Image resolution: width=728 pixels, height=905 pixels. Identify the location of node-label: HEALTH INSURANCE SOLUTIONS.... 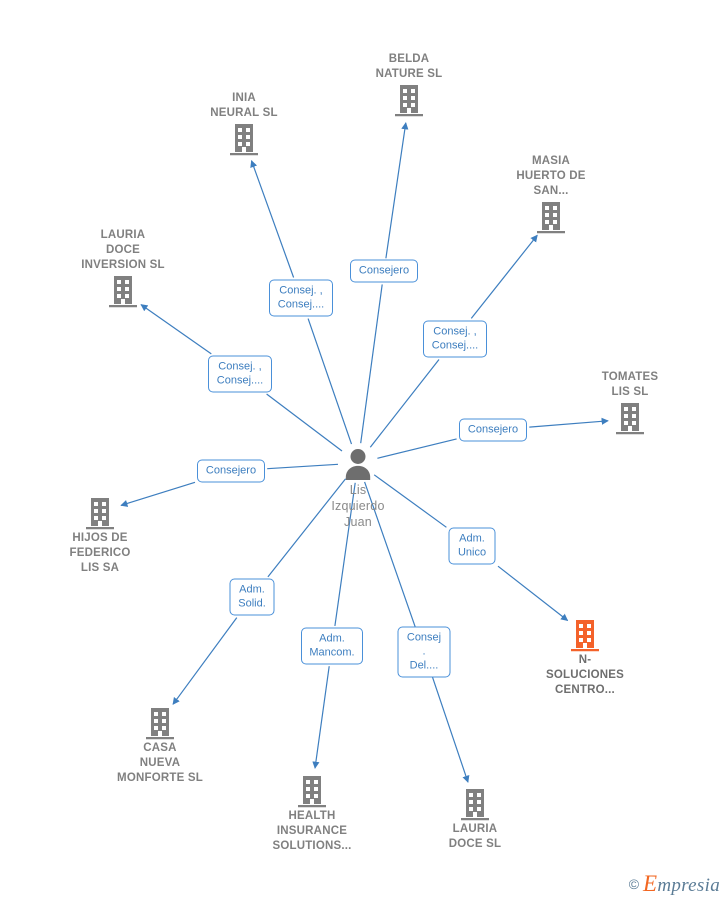
(312, 831).